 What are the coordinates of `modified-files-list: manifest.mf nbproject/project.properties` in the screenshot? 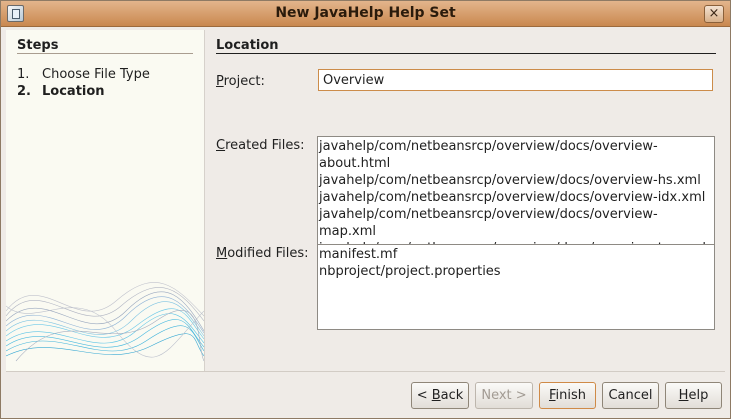 It's located at (516, 287).